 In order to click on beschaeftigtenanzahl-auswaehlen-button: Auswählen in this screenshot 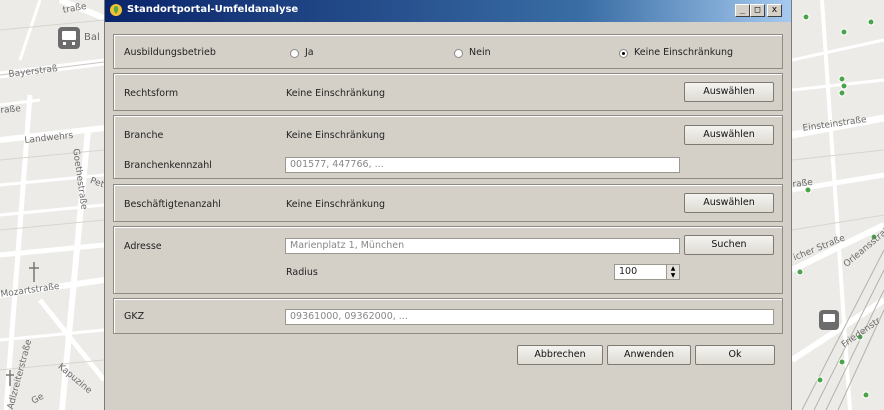, I will do `click(729, 203)`.